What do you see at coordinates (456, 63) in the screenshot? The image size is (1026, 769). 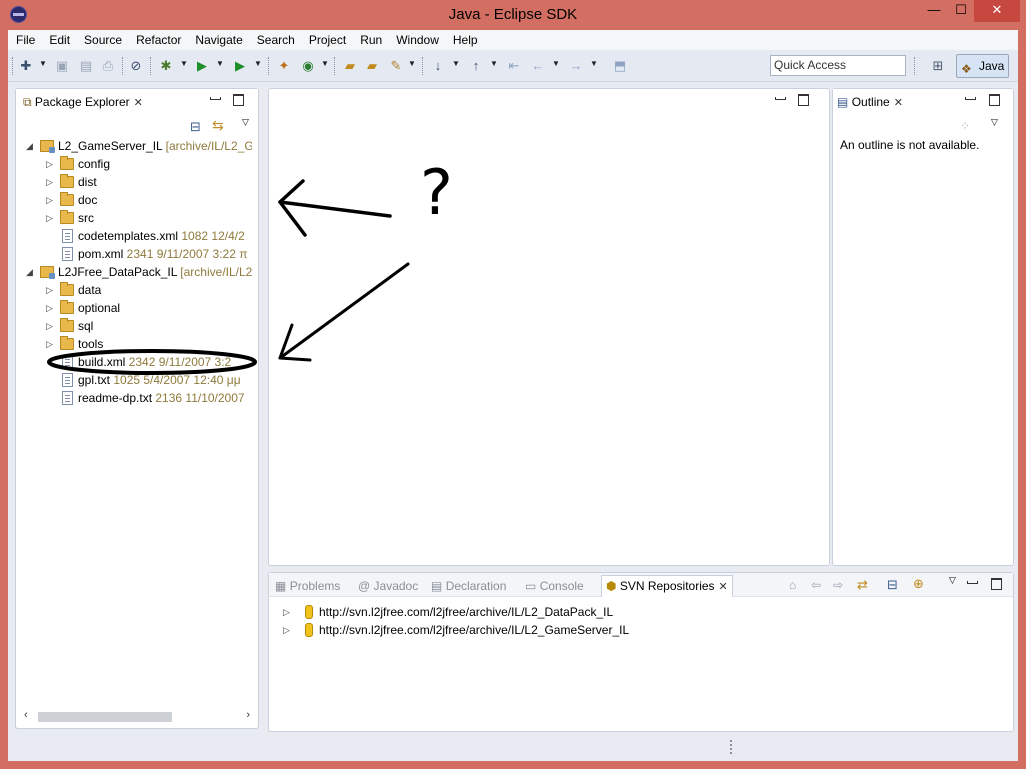 I see `next-annotation-dropdown-icon: ▼` at bounding box center [456, 63].